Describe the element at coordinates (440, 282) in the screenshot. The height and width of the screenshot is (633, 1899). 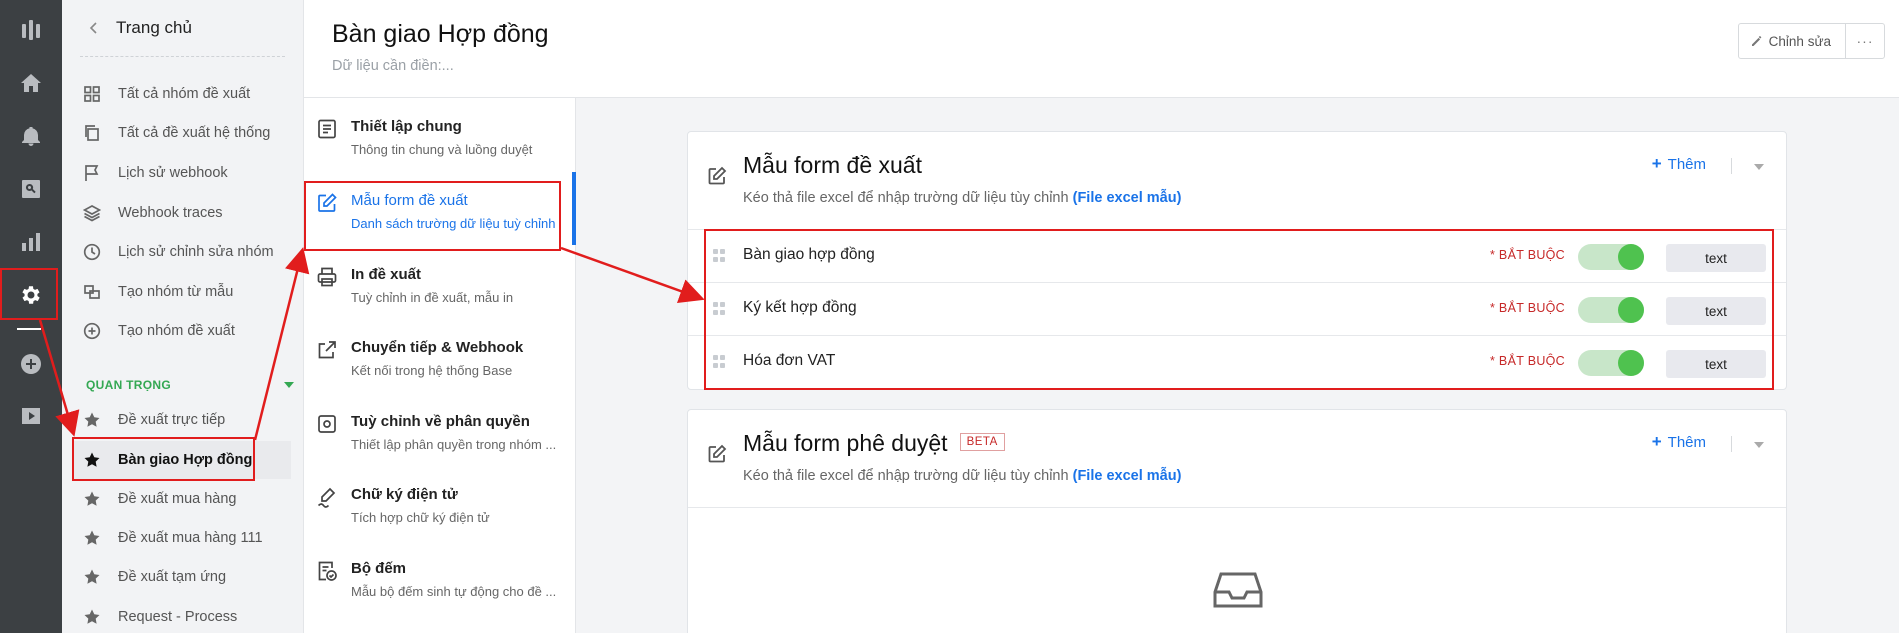
I see `settings-item-print: In đề xuất Tuỳ chỉnh in đề xuất, mẫu in` at that location.